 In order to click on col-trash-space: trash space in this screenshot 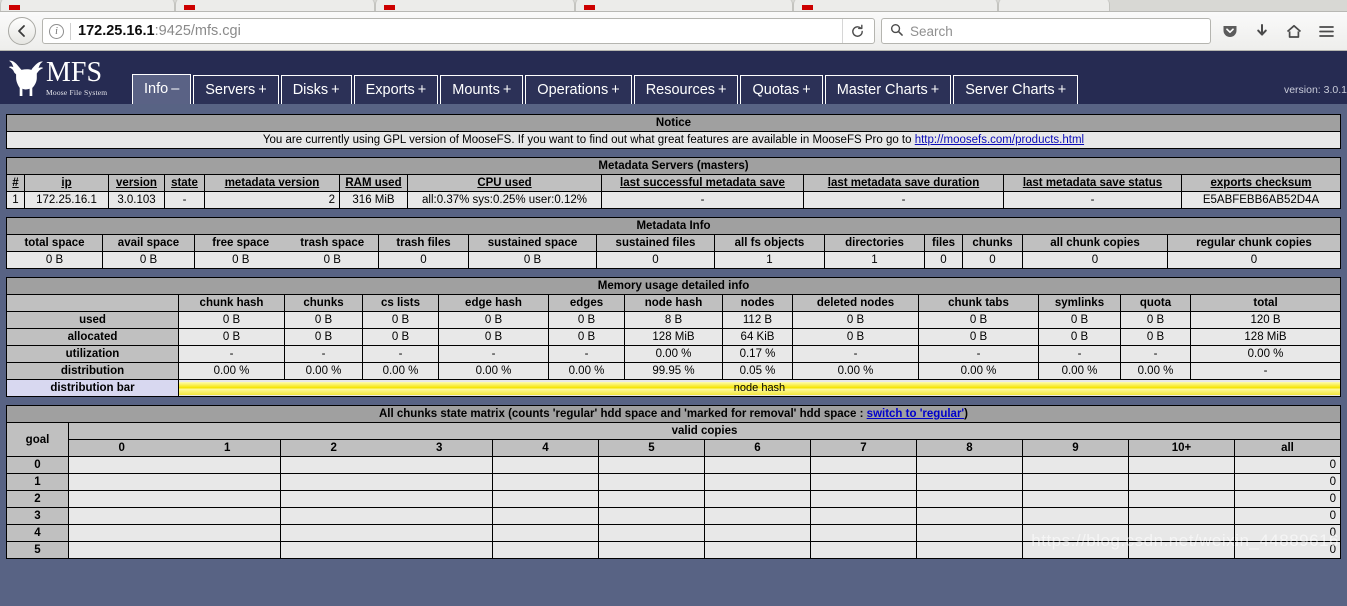, I will do `click(332, 243)`.